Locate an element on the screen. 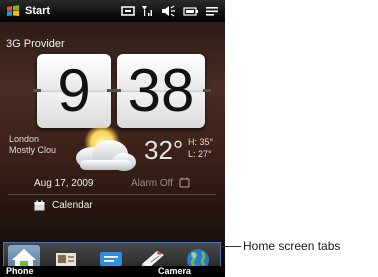  alarm-clock-icon is located at coordinates (184, 182).